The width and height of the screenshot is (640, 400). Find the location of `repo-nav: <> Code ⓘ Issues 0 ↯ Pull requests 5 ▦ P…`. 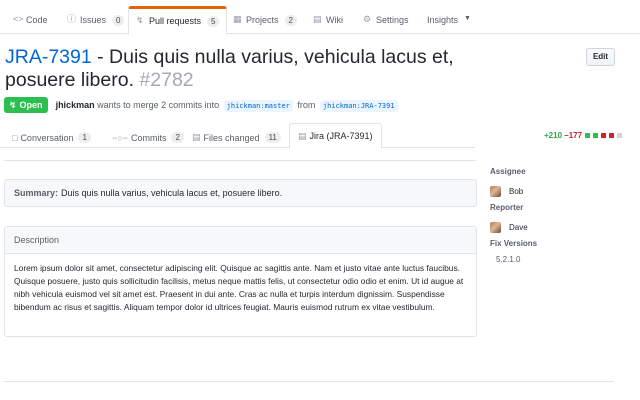

repo-nav: <> Code ⓘ Issues 0 ↯ Pull requests 5 ▦ P… is located at coordinates (320, 17).